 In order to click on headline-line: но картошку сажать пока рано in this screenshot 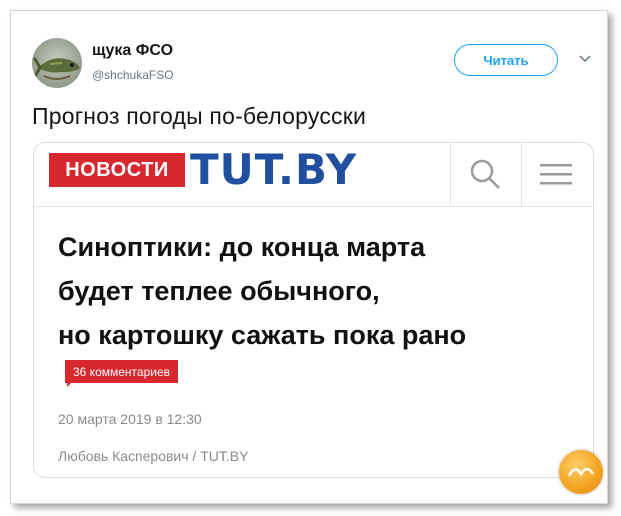, I will do `click(262, 335)`.